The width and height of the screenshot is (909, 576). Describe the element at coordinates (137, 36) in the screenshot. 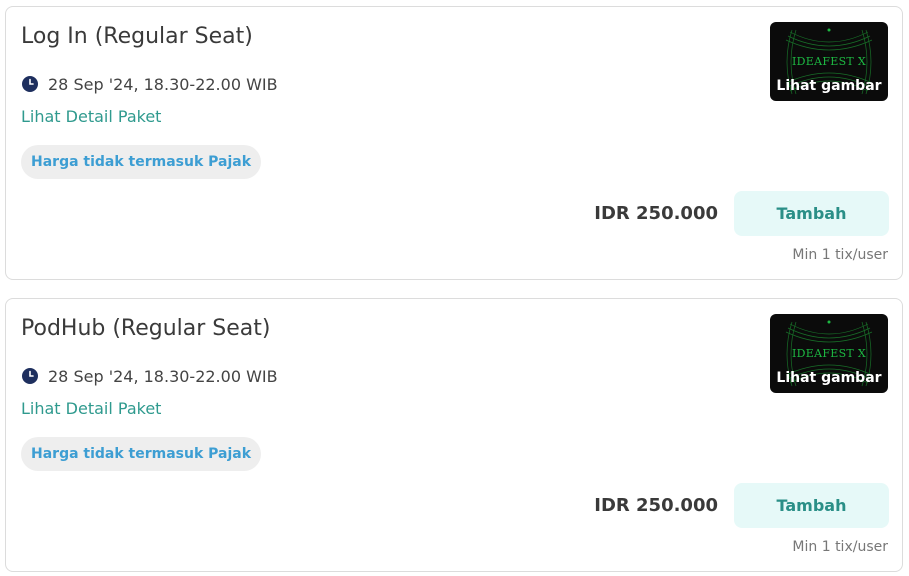

I see `ticket-title: Log In (Regular Seat)` at that location.